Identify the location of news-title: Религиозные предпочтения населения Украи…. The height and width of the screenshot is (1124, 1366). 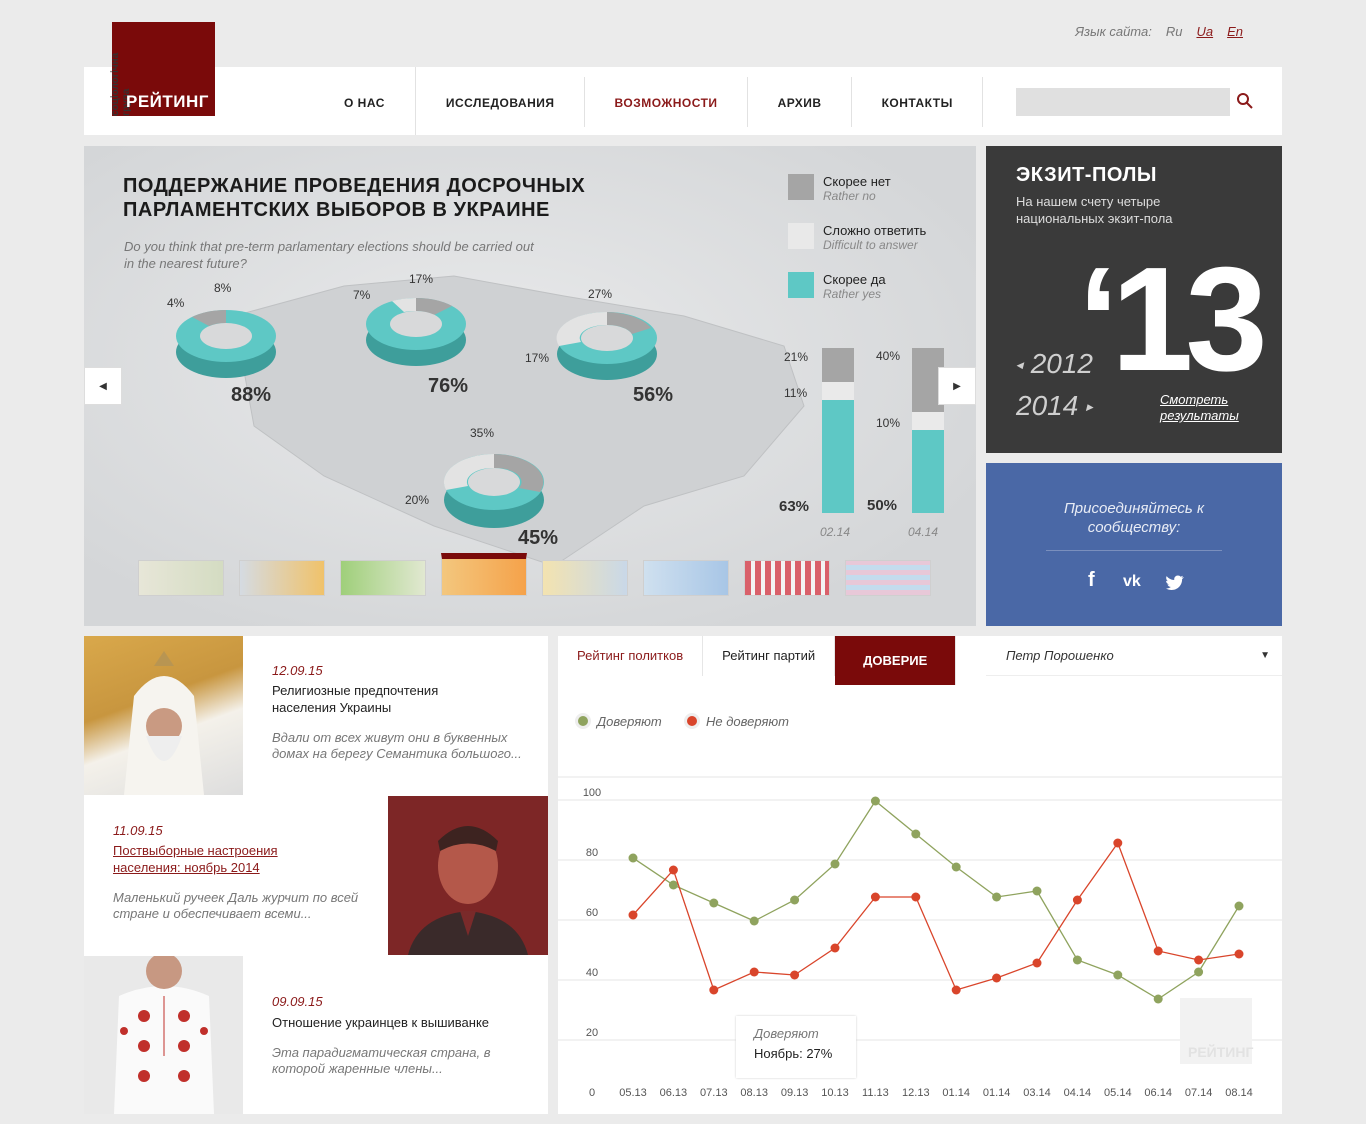
(387, 699).